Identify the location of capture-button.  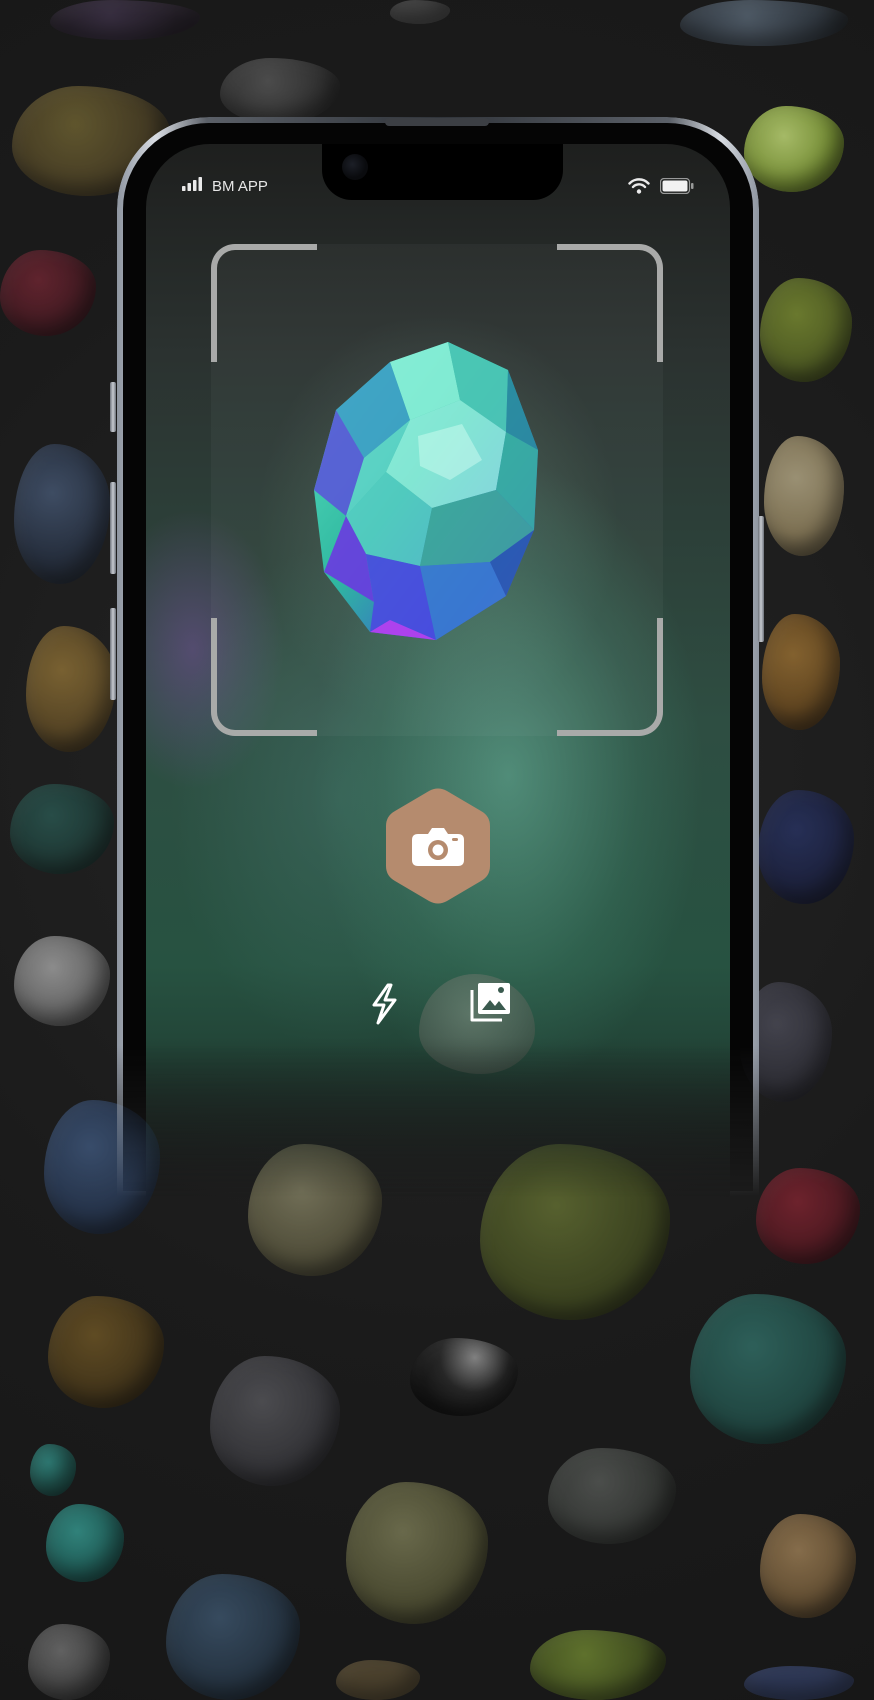
(438, 846).